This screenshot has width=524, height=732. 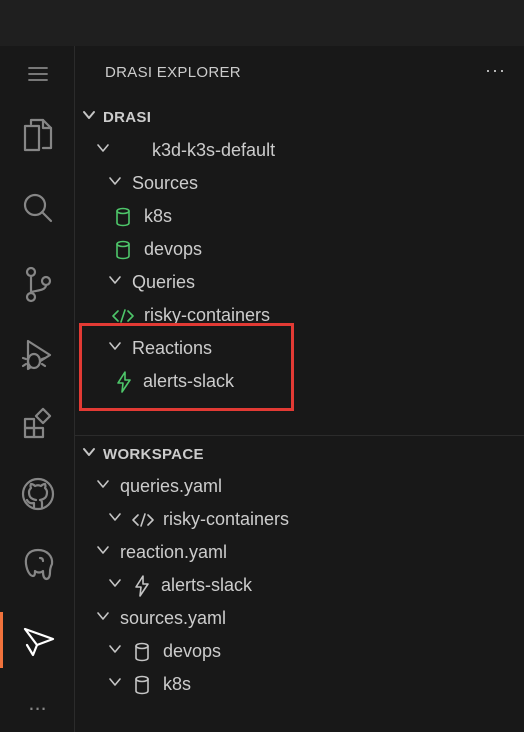 What do you see at coordinates (299, 519) in the screenshot?
I see `tree-item-query: risky-containers` at bounding box center [299, 519].